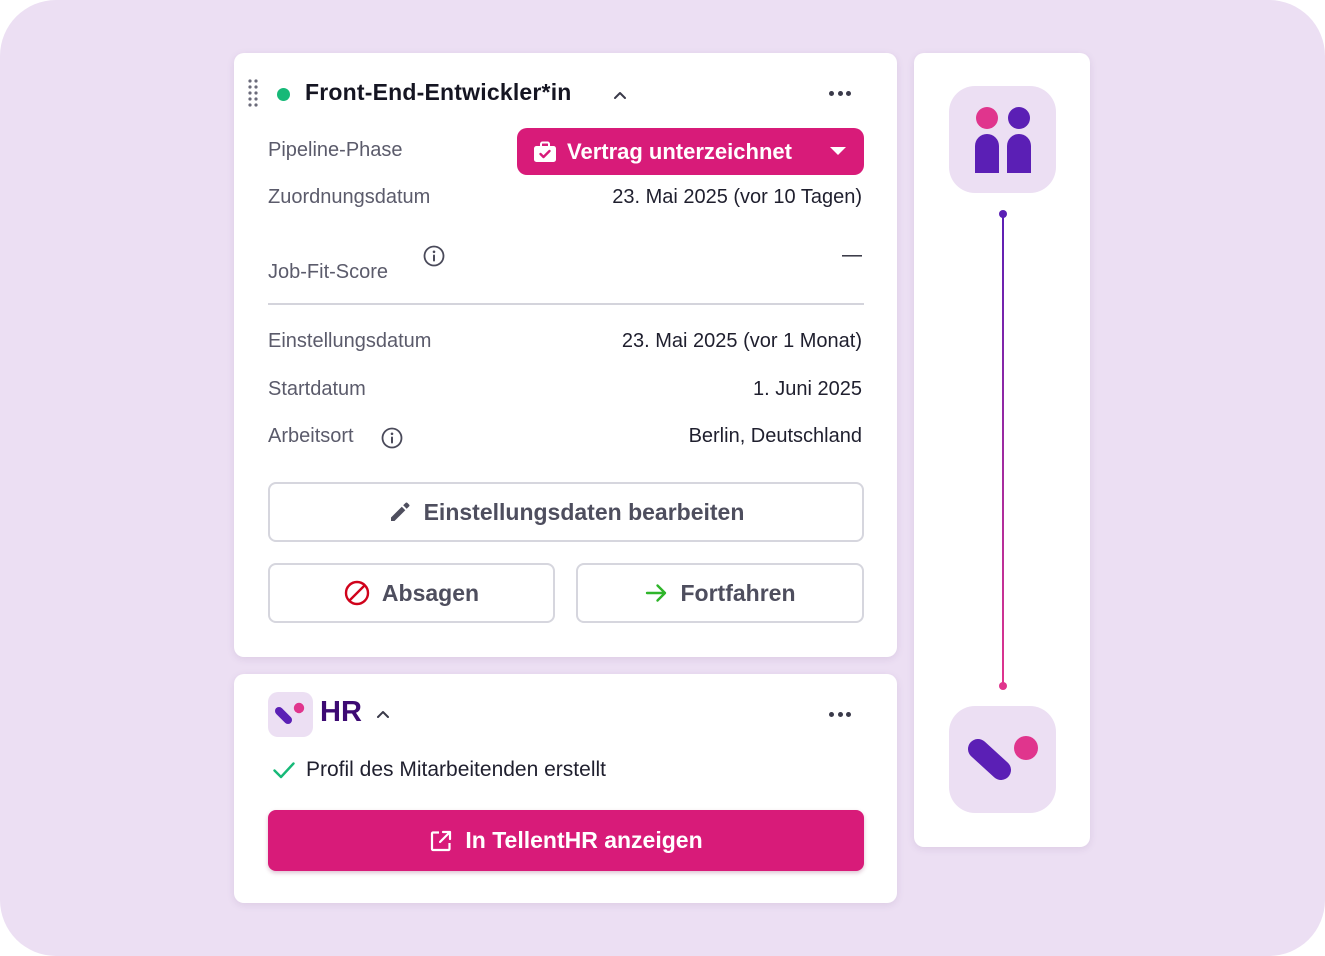  I want to click on status-dot, so click(283, 94).